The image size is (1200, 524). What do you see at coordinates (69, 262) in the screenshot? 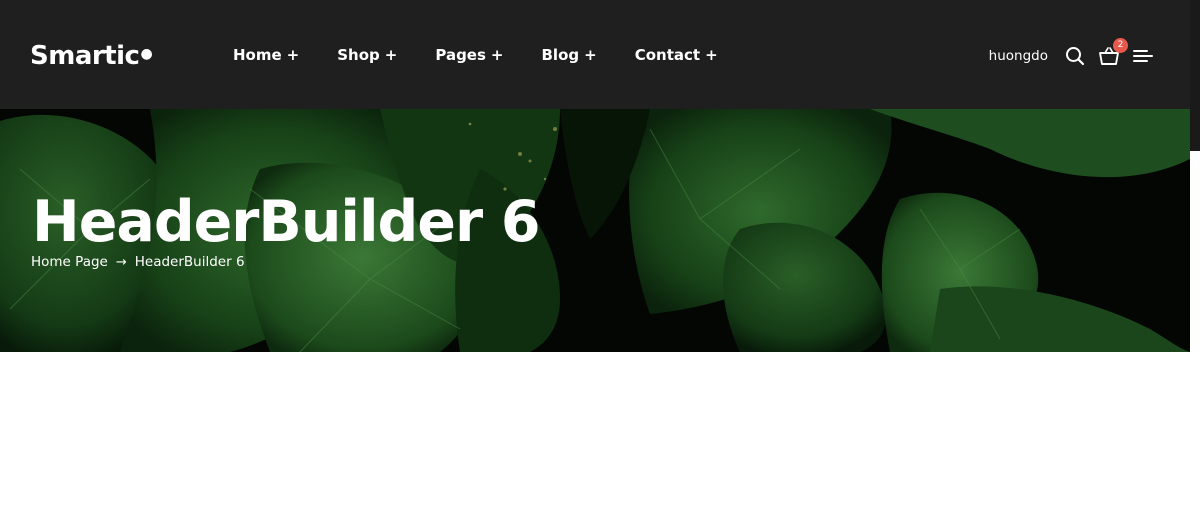
I see `breadcrumb-home-link: Home Page` at bounding box center [69, 262].